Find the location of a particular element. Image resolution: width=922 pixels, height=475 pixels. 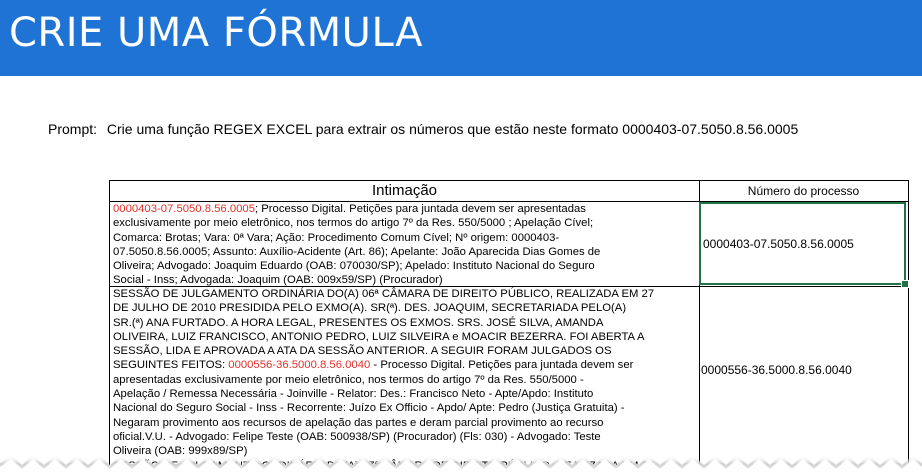

process-number-value: 0000403-07.5050.8.56.0005 is located at coordinates (778, 244).